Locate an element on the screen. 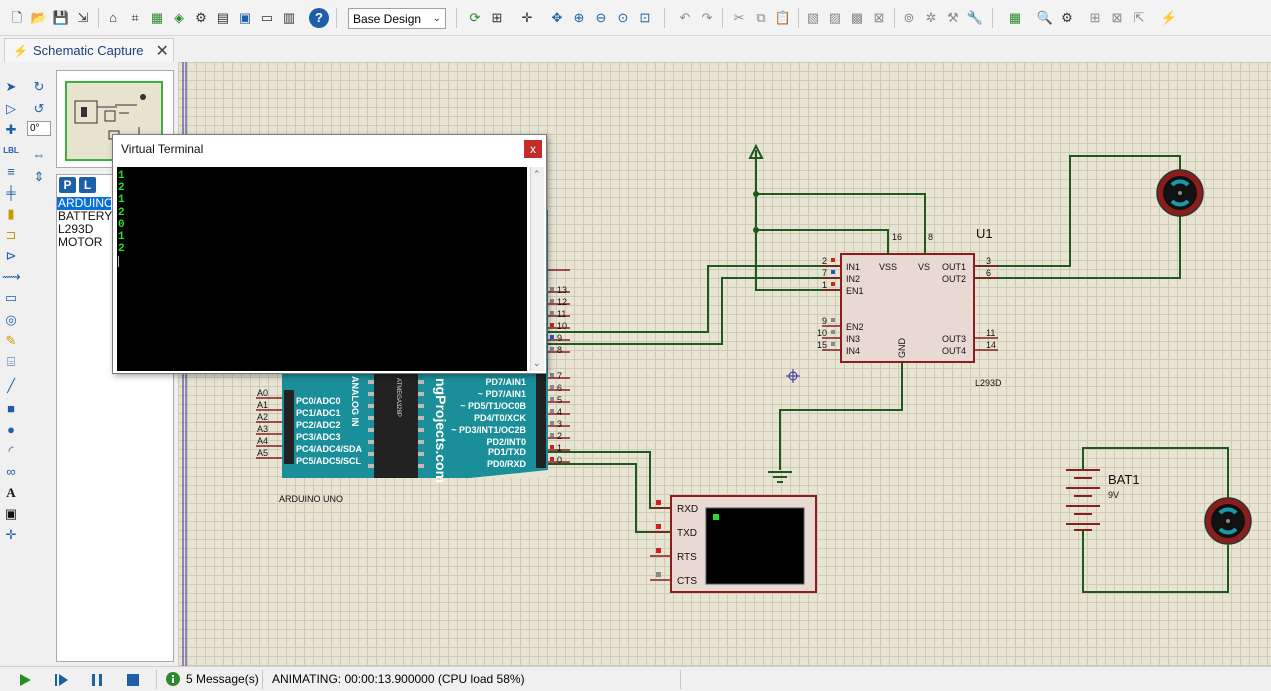  copy-icon: ⧉ is located at coordinates (761, 17).